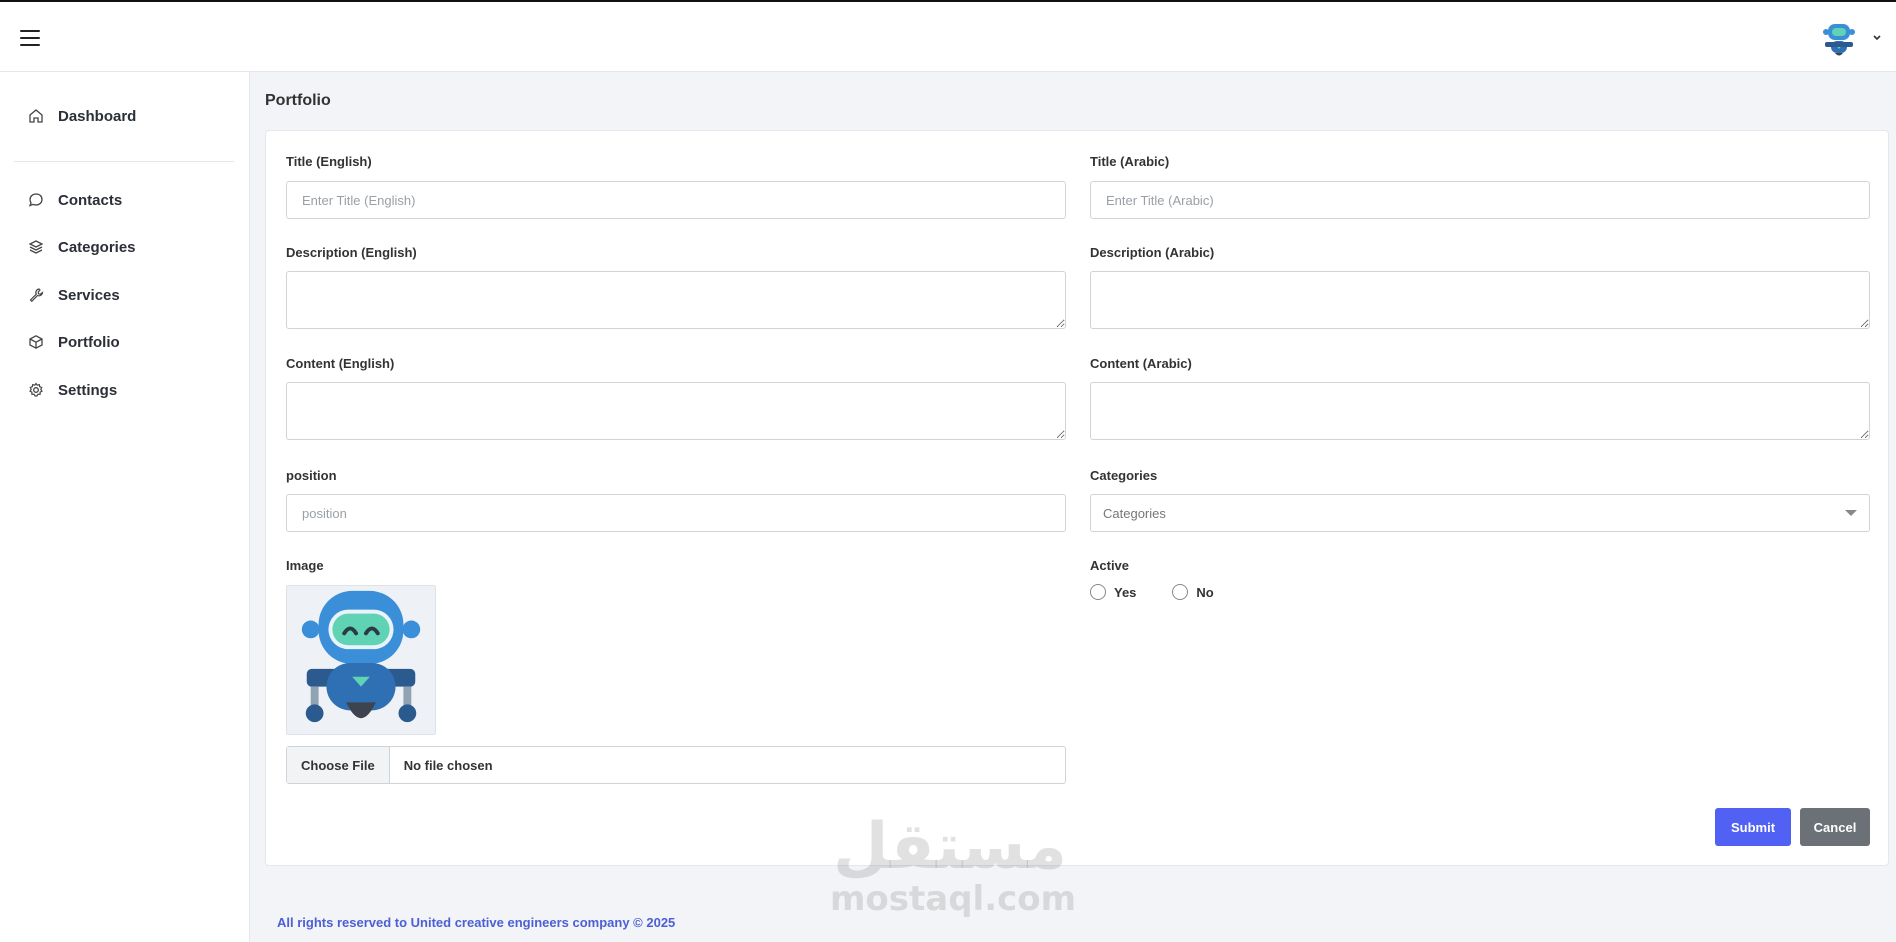  I want to click on image-file-input: Choose File No file chosen, so click(676, 765).